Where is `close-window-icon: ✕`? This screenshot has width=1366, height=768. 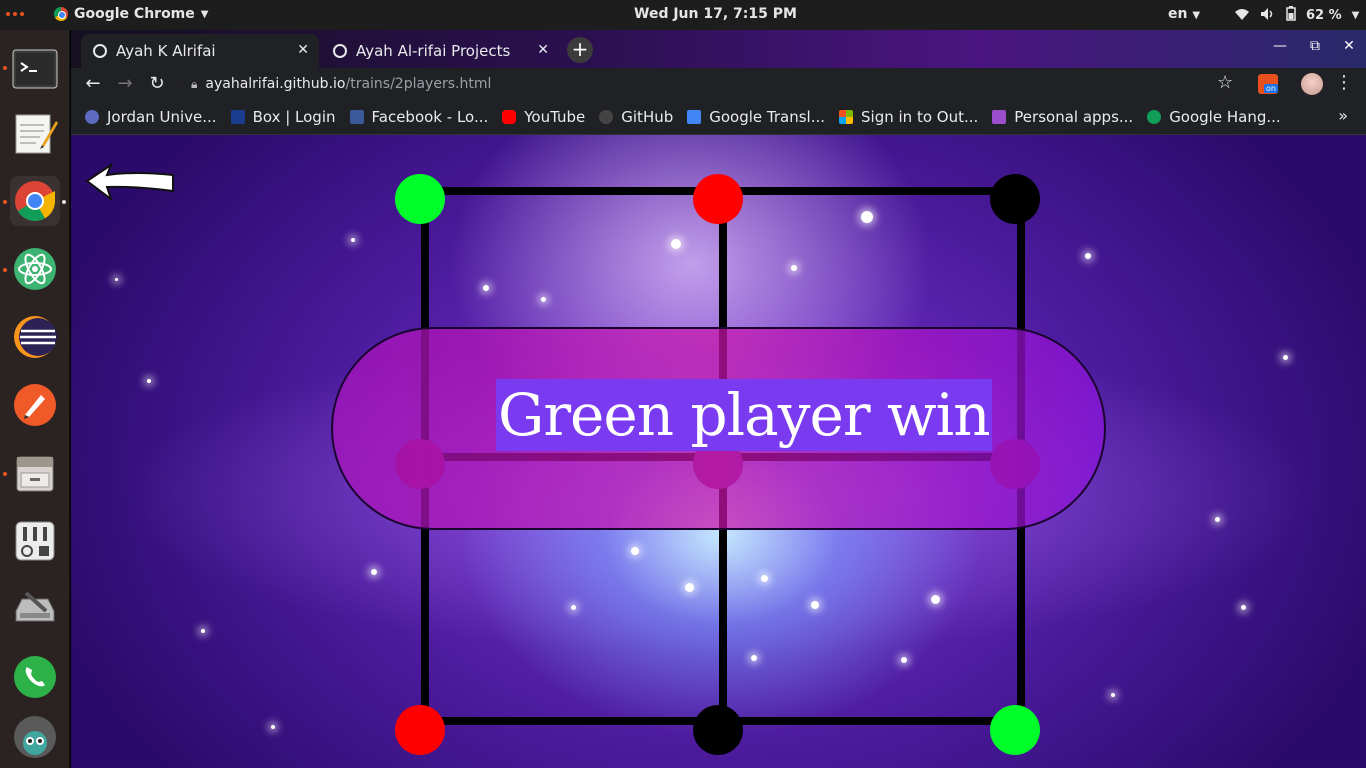
close-window-icon: ✕ is located at coordinates (1349, 46).